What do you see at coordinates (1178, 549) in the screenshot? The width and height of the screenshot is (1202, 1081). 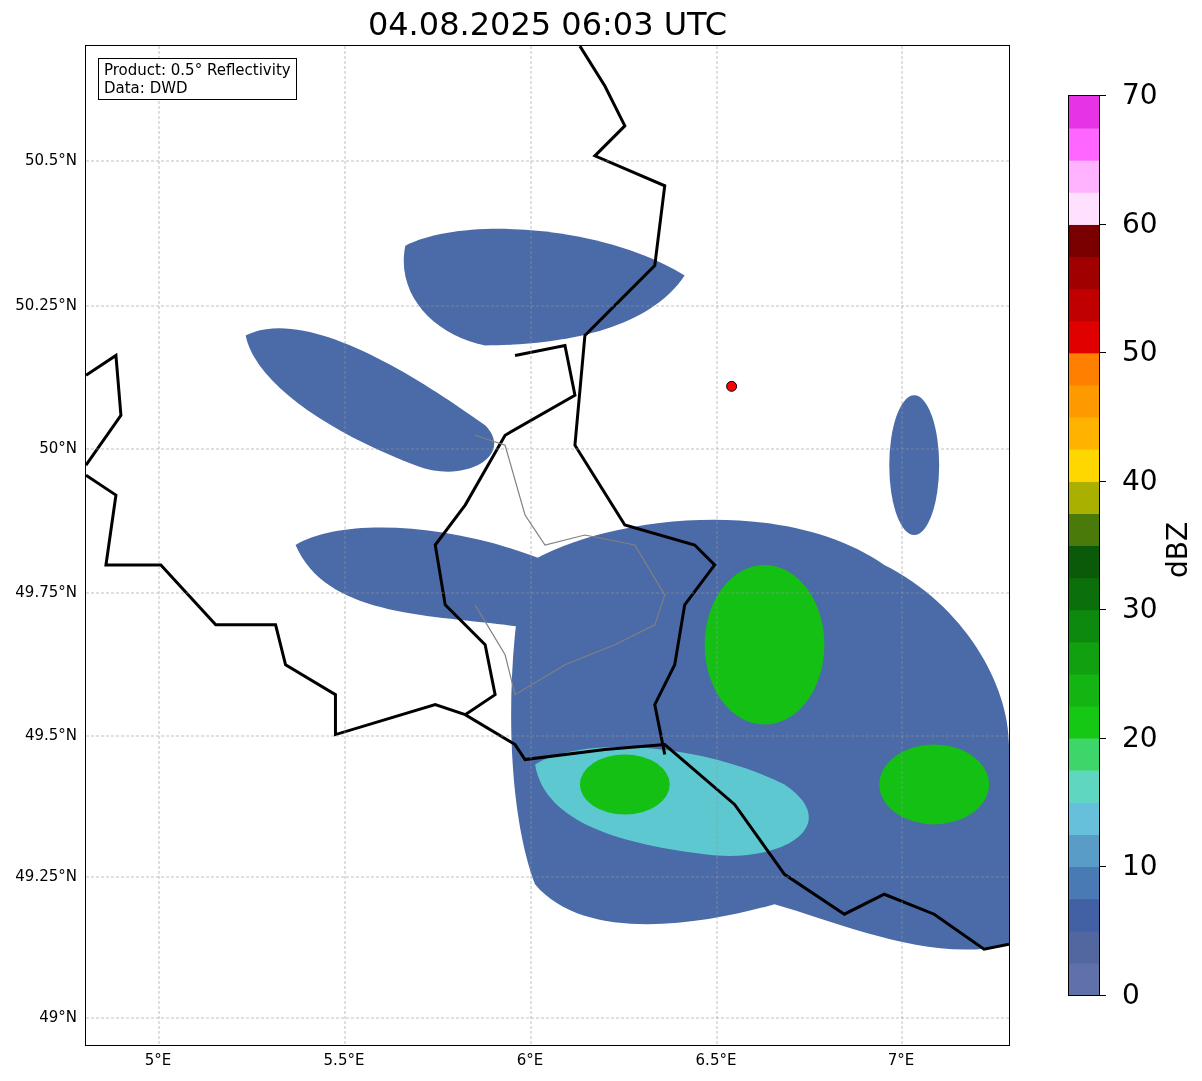 I see `colorbar-label: dBZ` at bounding box center [1178, 549].